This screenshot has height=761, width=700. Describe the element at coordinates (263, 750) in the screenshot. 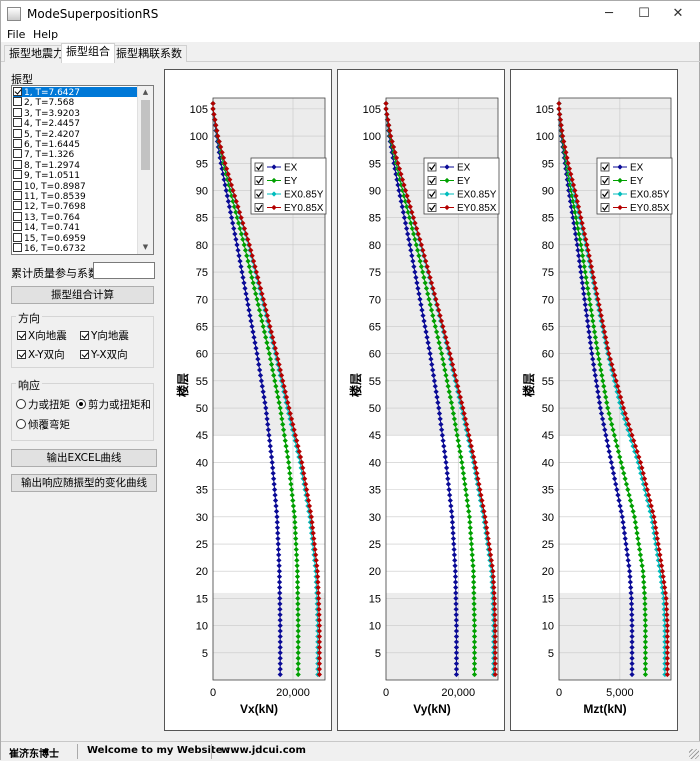

I see `status-website-link: www.jdcui.com` at that location.